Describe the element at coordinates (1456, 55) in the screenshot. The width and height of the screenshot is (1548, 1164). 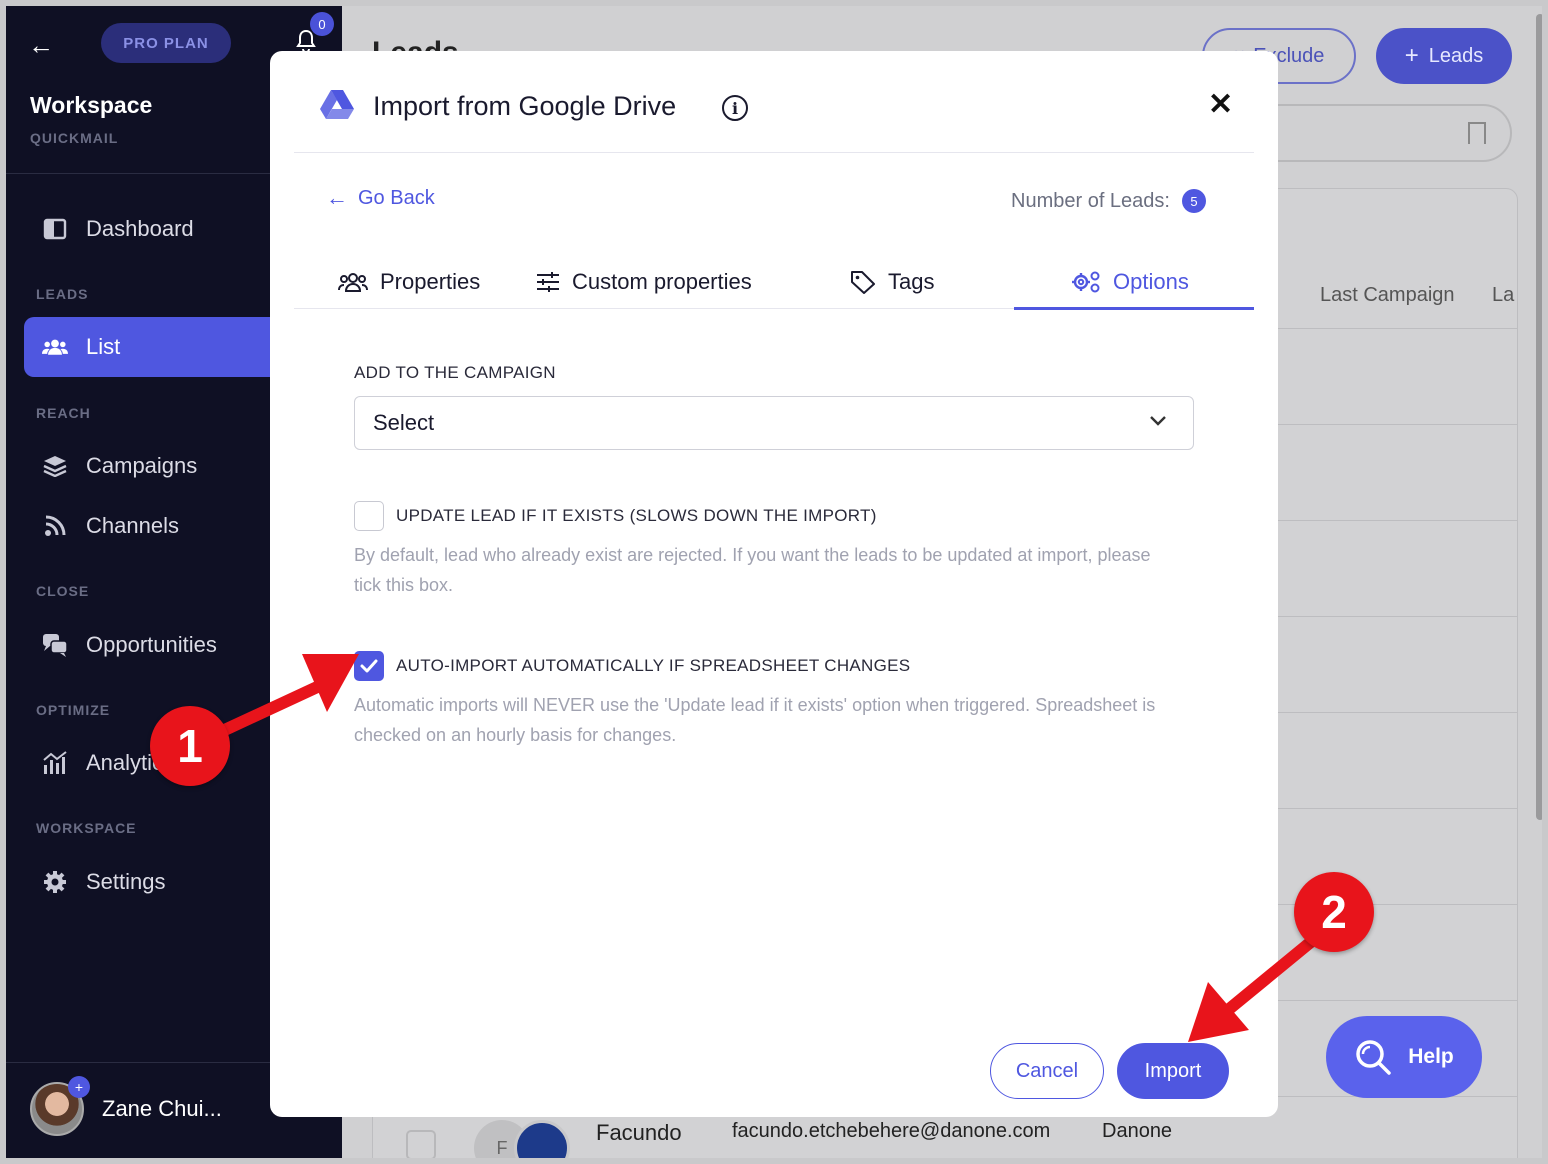
I see `add-leads-label: Leads` at that location.